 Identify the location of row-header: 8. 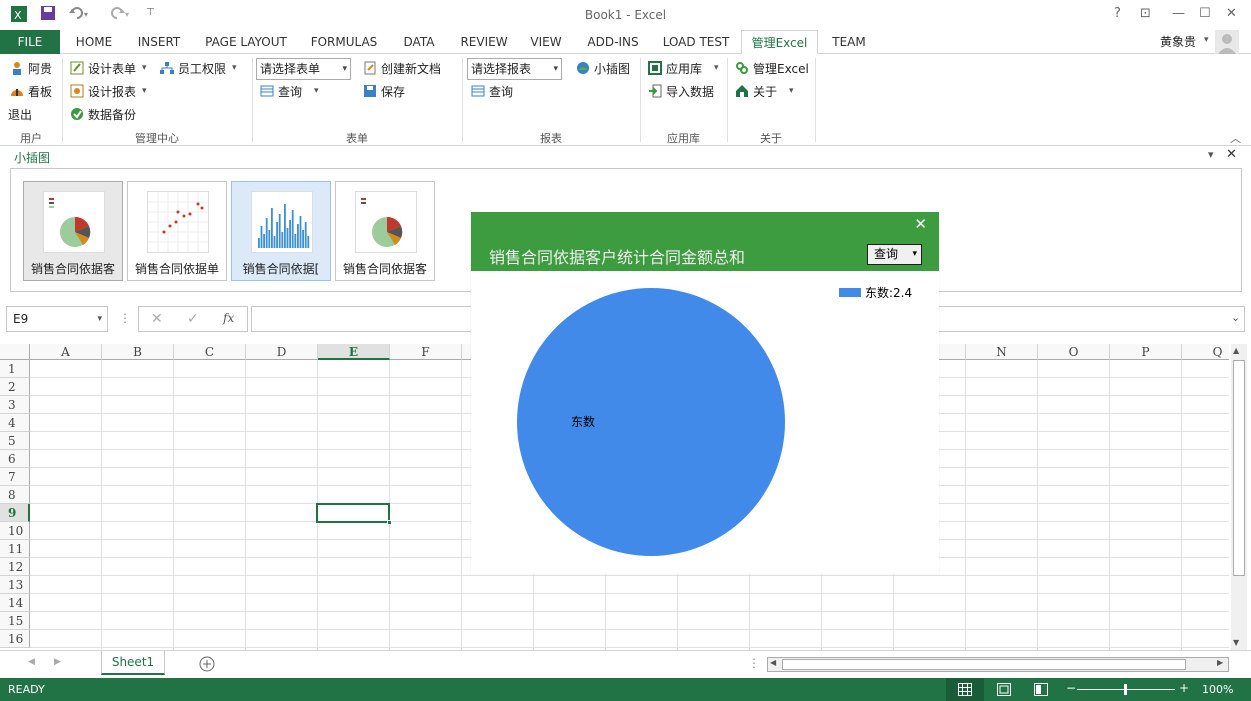
(15, 495).